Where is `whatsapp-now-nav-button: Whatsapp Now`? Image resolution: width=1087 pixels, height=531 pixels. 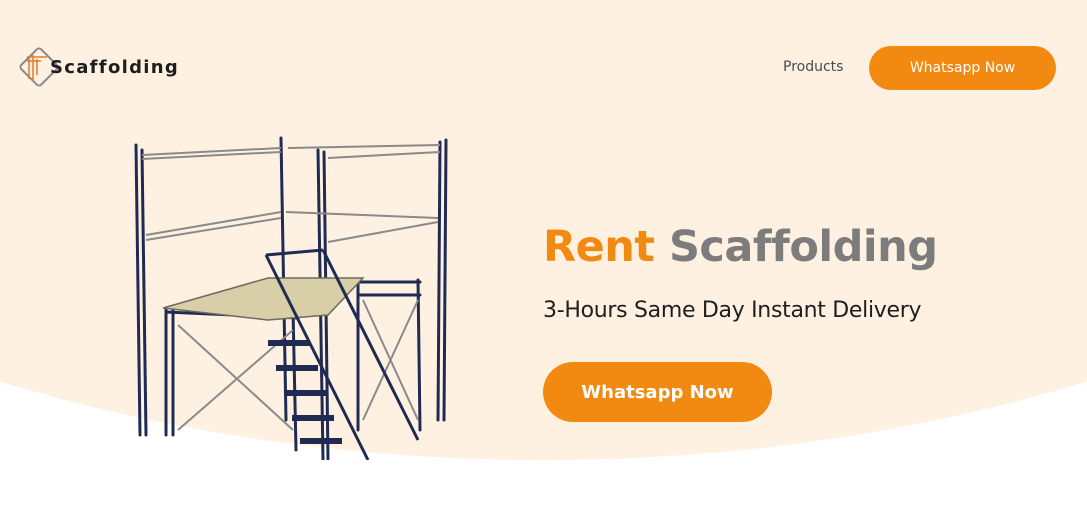 whatsapp-now-nav-button: Whatsapp Now is located at coordinates (962, 68).